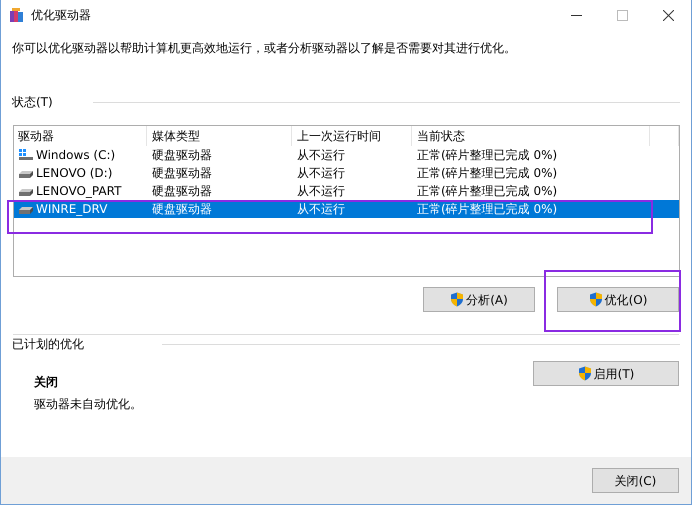 The image size is (692, 505). What do you see at coordinates (88, 404) in the screenshot?
I see `schedule-note: 驱动器未自动优化。` at bounding box center [88, 404].